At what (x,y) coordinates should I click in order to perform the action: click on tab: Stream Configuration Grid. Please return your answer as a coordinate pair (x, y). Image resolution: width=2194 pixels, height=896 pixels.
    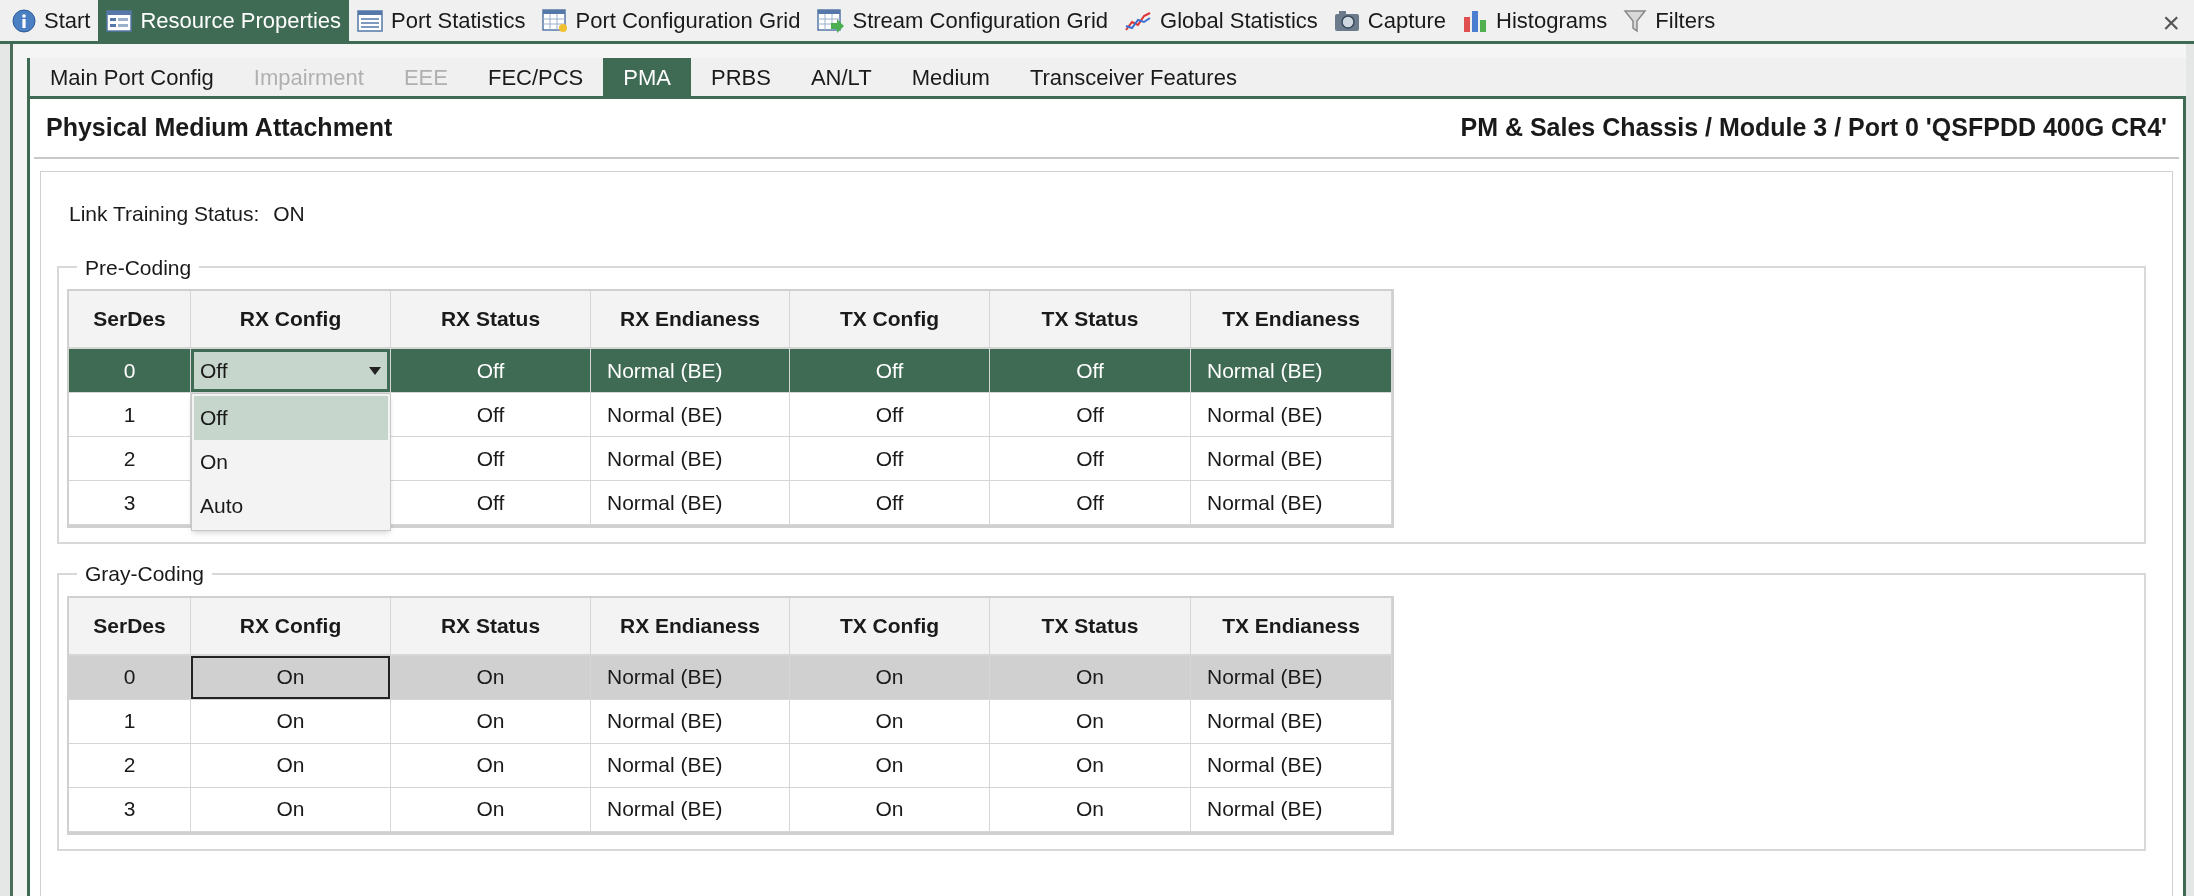
    Looking at the image, I should click on (962, 20).